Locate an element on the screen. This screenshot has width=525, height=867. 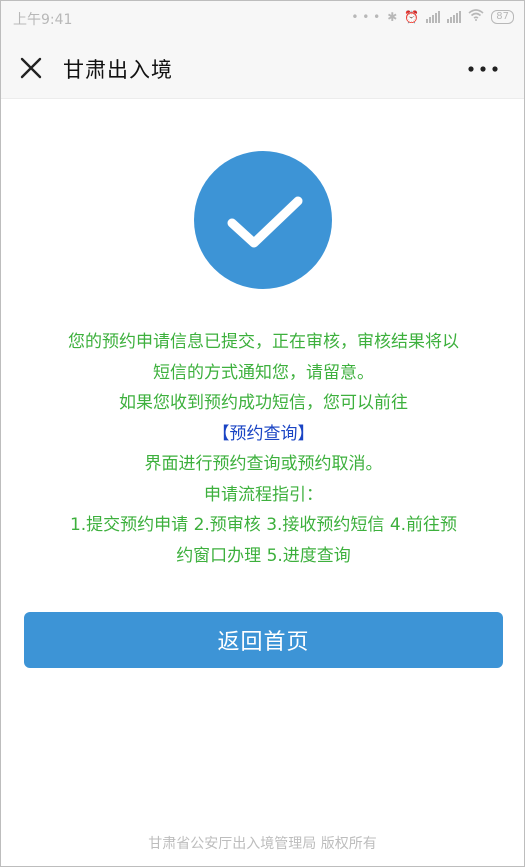
signal-icon is located at coordinates (433, 16).